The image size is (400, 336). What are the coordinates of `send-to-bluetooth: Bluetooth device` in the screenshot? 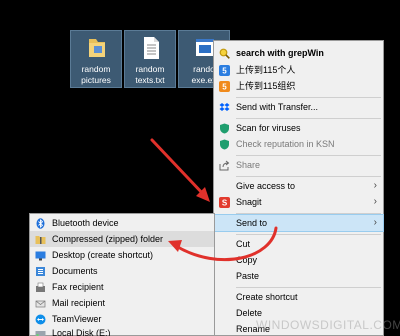 It's located at (122, 223).